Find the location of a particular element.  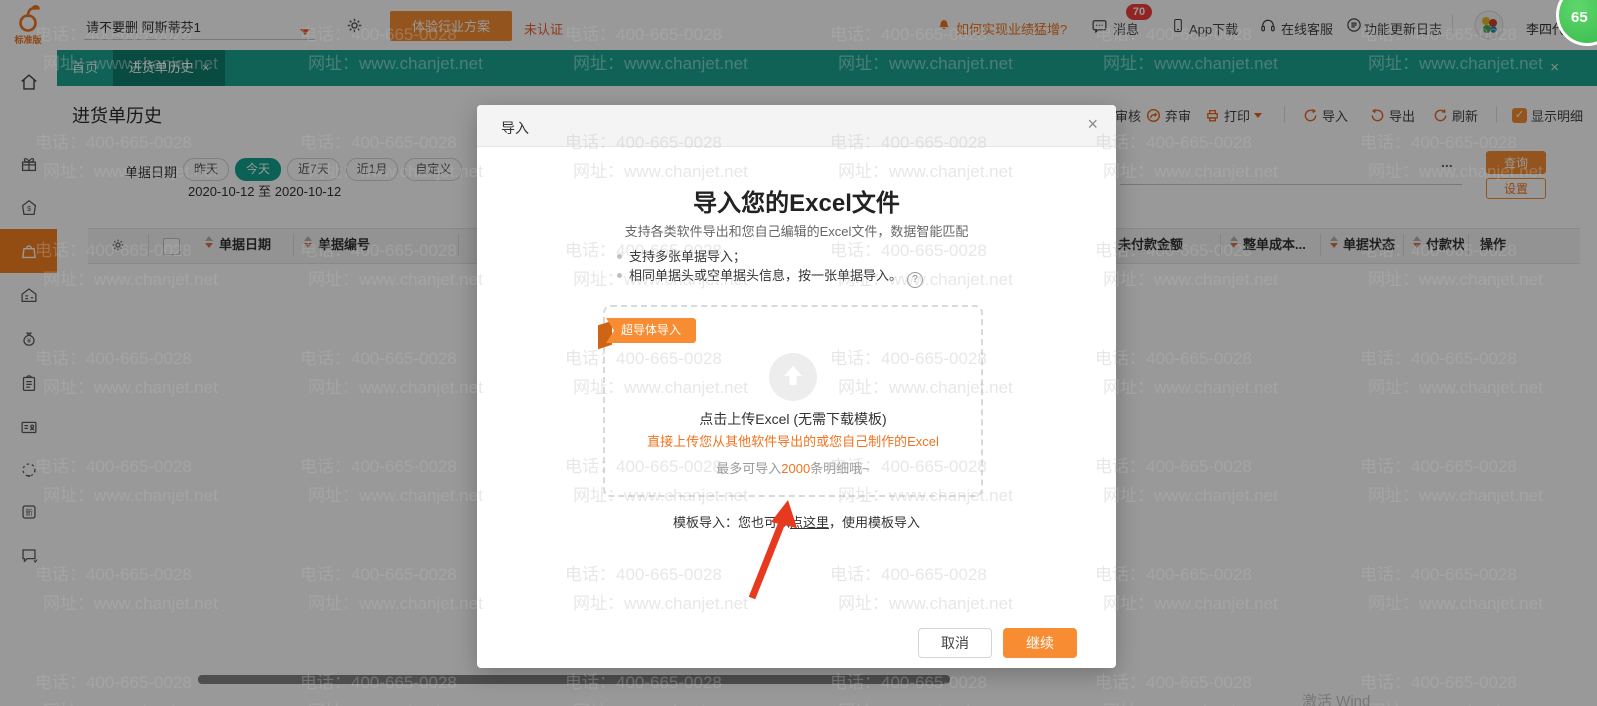

red-annotation-arrow is located at coordinates (772, 550).